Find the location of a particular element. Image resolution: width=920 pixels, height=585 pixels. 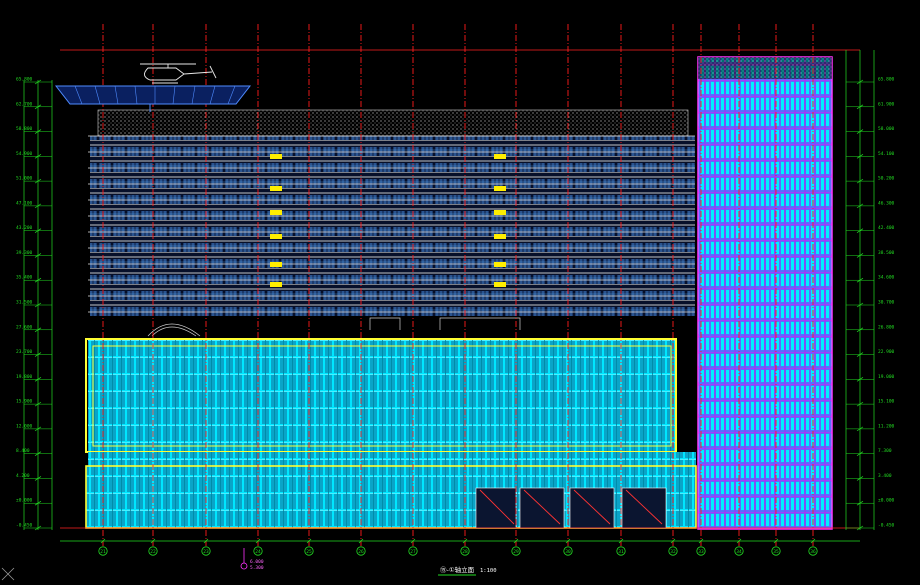

elevation-label: 58.800 is located at coordinates (24, 129).